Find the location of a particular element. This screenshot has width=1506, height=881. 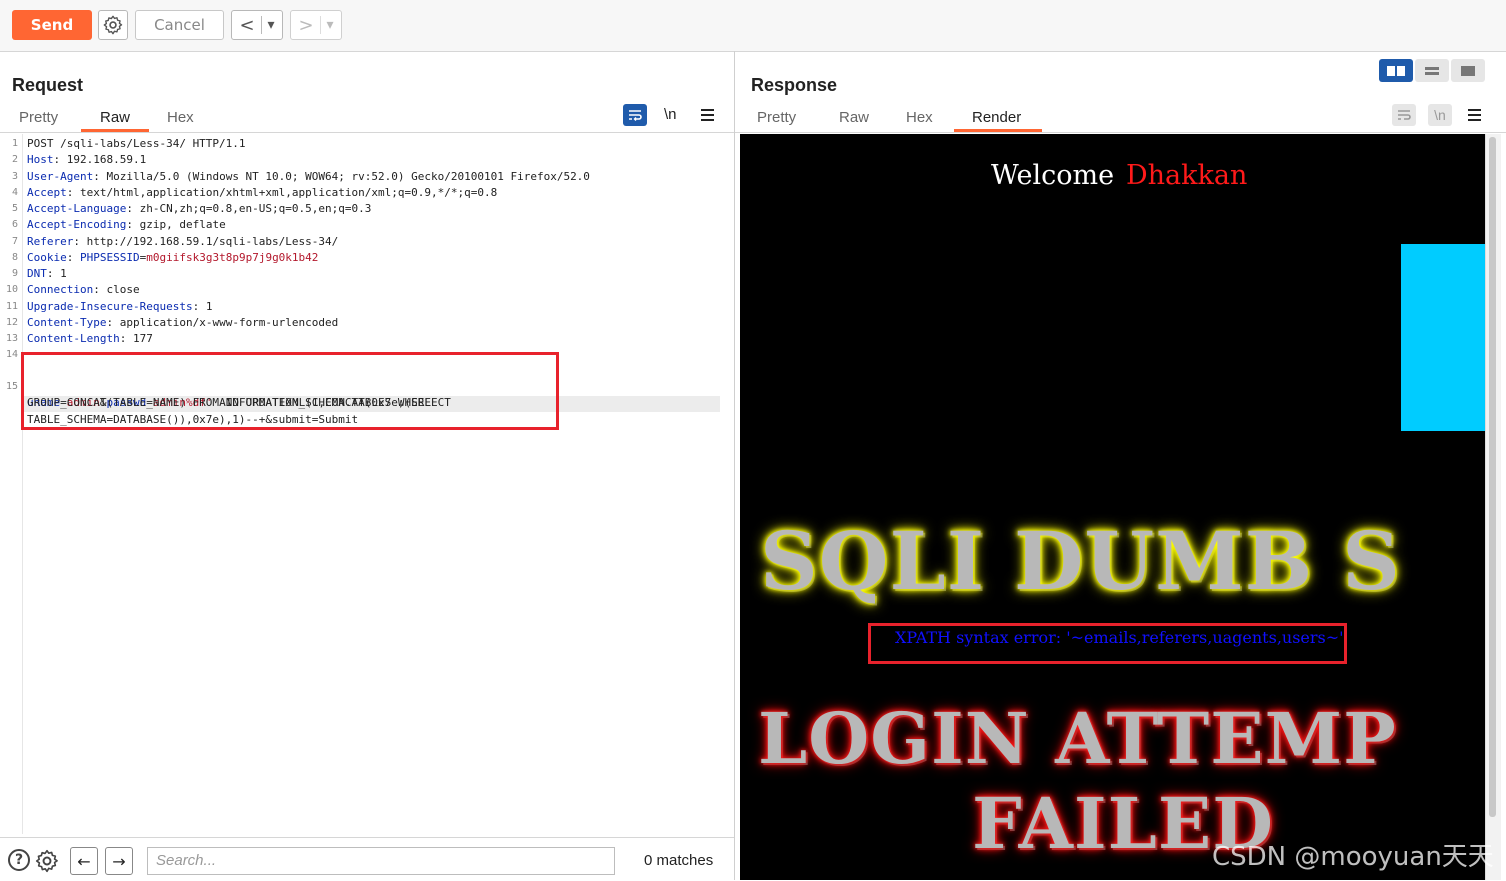

request-title: Request is located at coordinates (48, 85).